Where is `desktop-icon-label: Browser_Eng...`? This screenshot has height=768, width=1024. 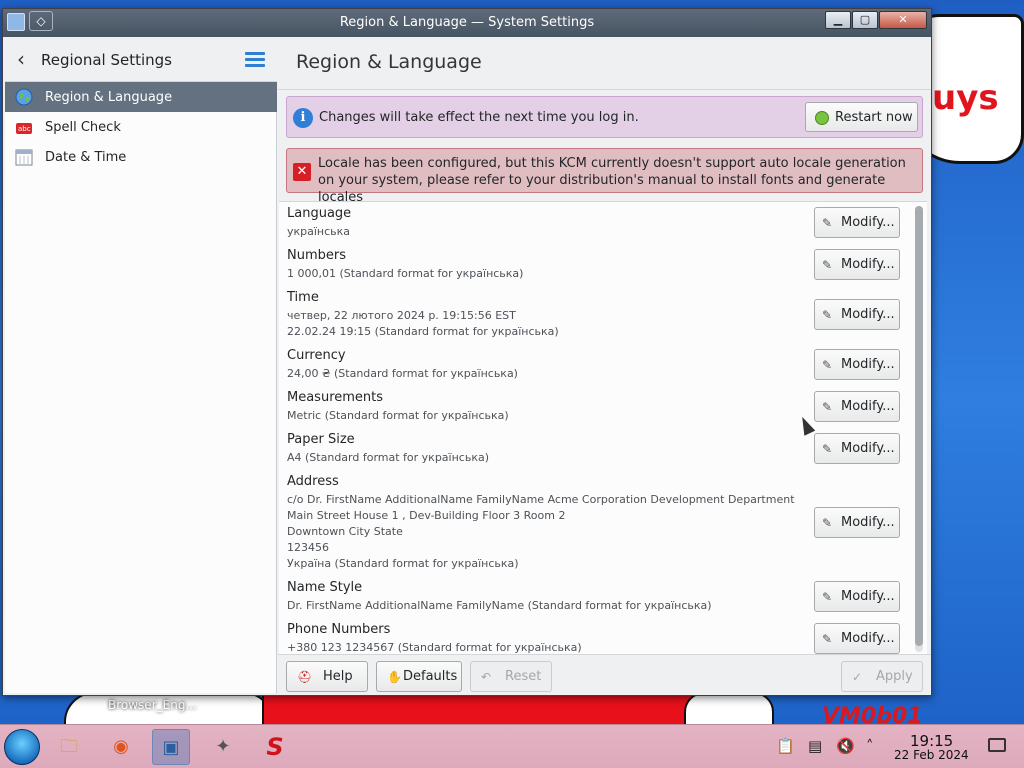 desktop-icon-label: Browser_Eng... is located at coordinates (152, 705).